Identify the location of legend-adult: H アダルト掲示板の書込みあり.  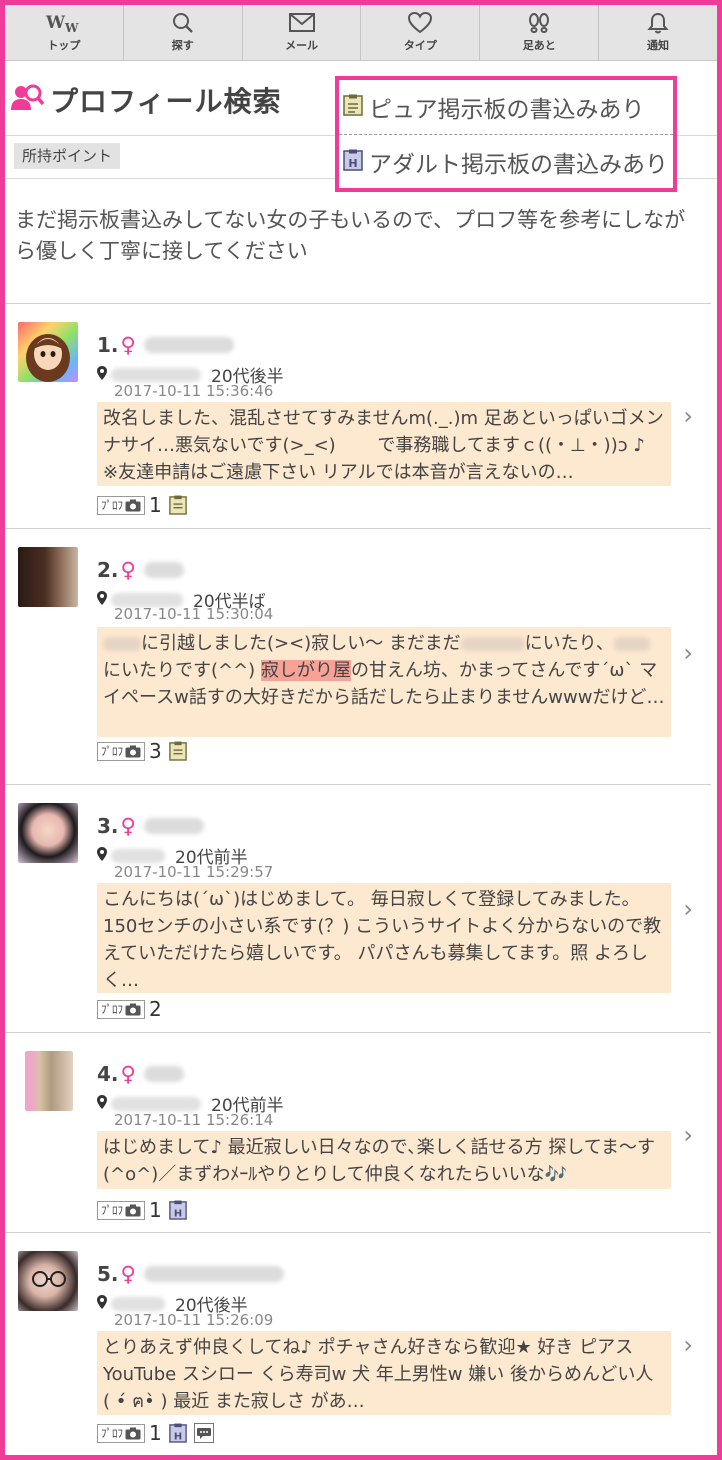
(506, 161).